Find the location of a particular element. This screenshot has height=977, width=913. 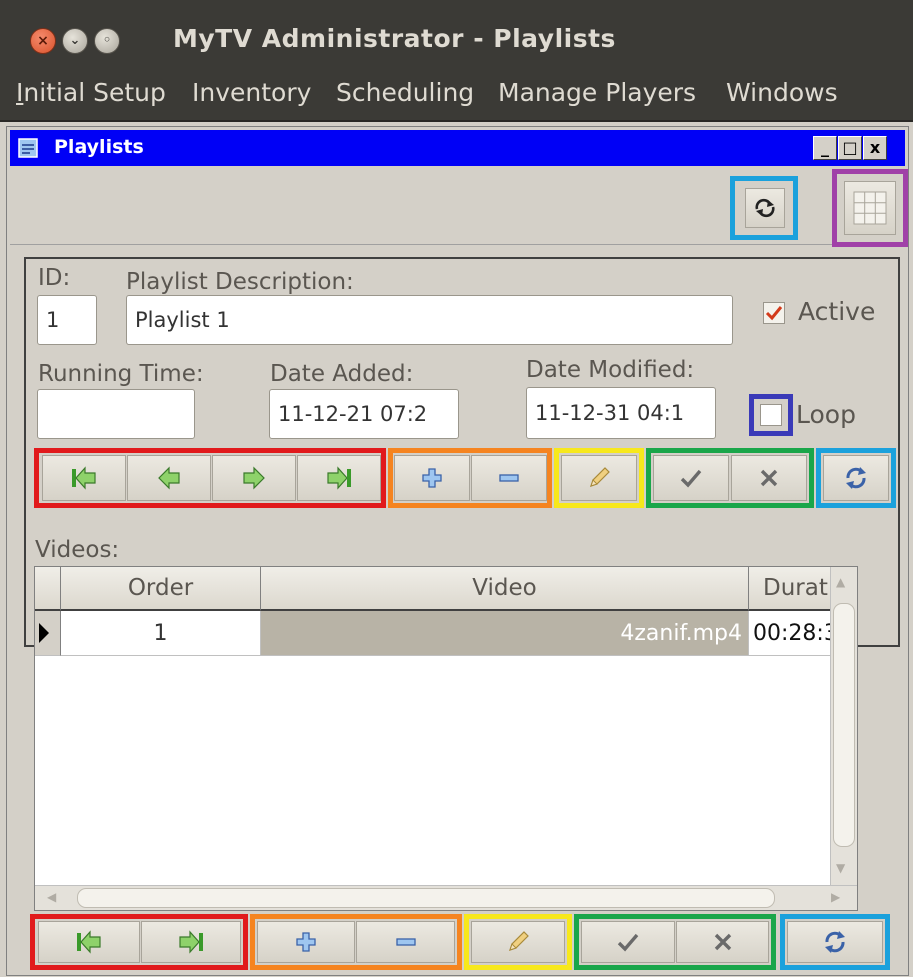

app-title: MyTV Administrator - Playlists is located at coordinates (394, 38).